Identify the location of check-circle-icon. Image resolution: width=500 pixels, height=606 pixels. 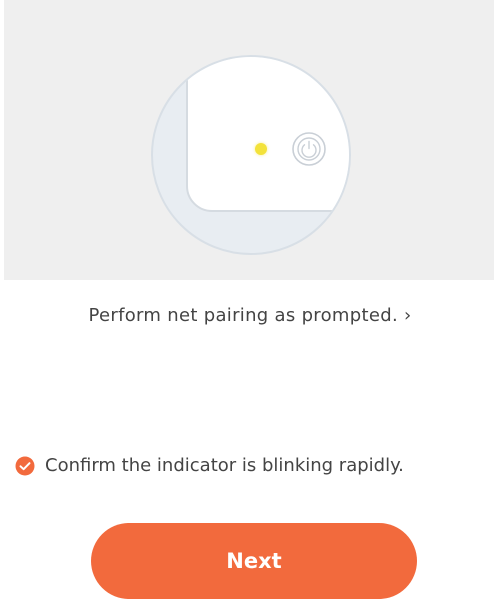
(25, 465).